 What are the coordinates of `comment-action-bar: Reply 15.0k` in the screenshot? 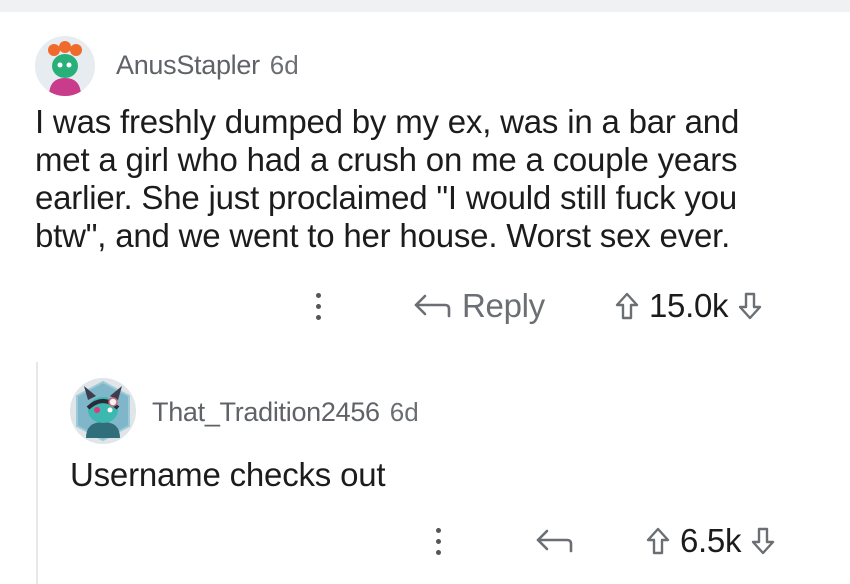 It's located at (425, 306).